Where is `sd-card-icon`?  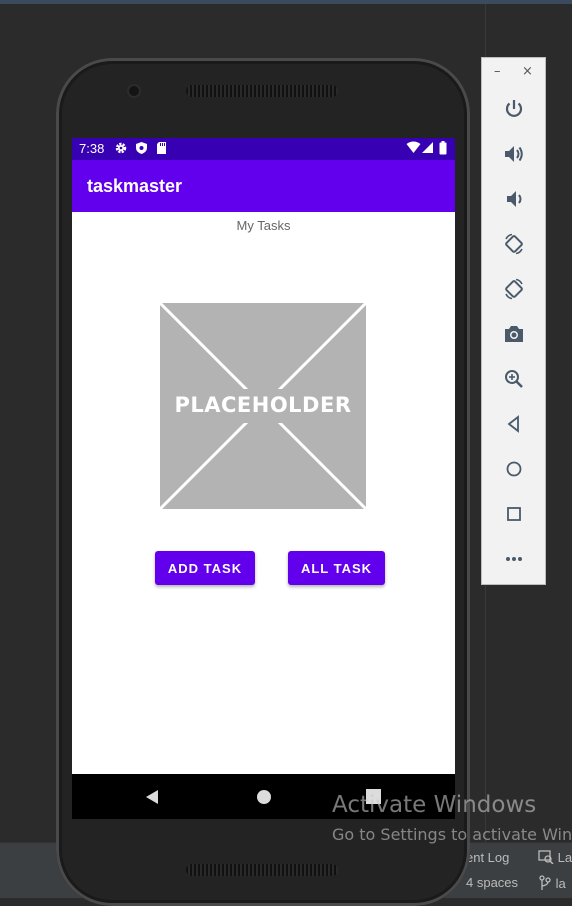
sd-card-icon is located at coordinates (161, 148).